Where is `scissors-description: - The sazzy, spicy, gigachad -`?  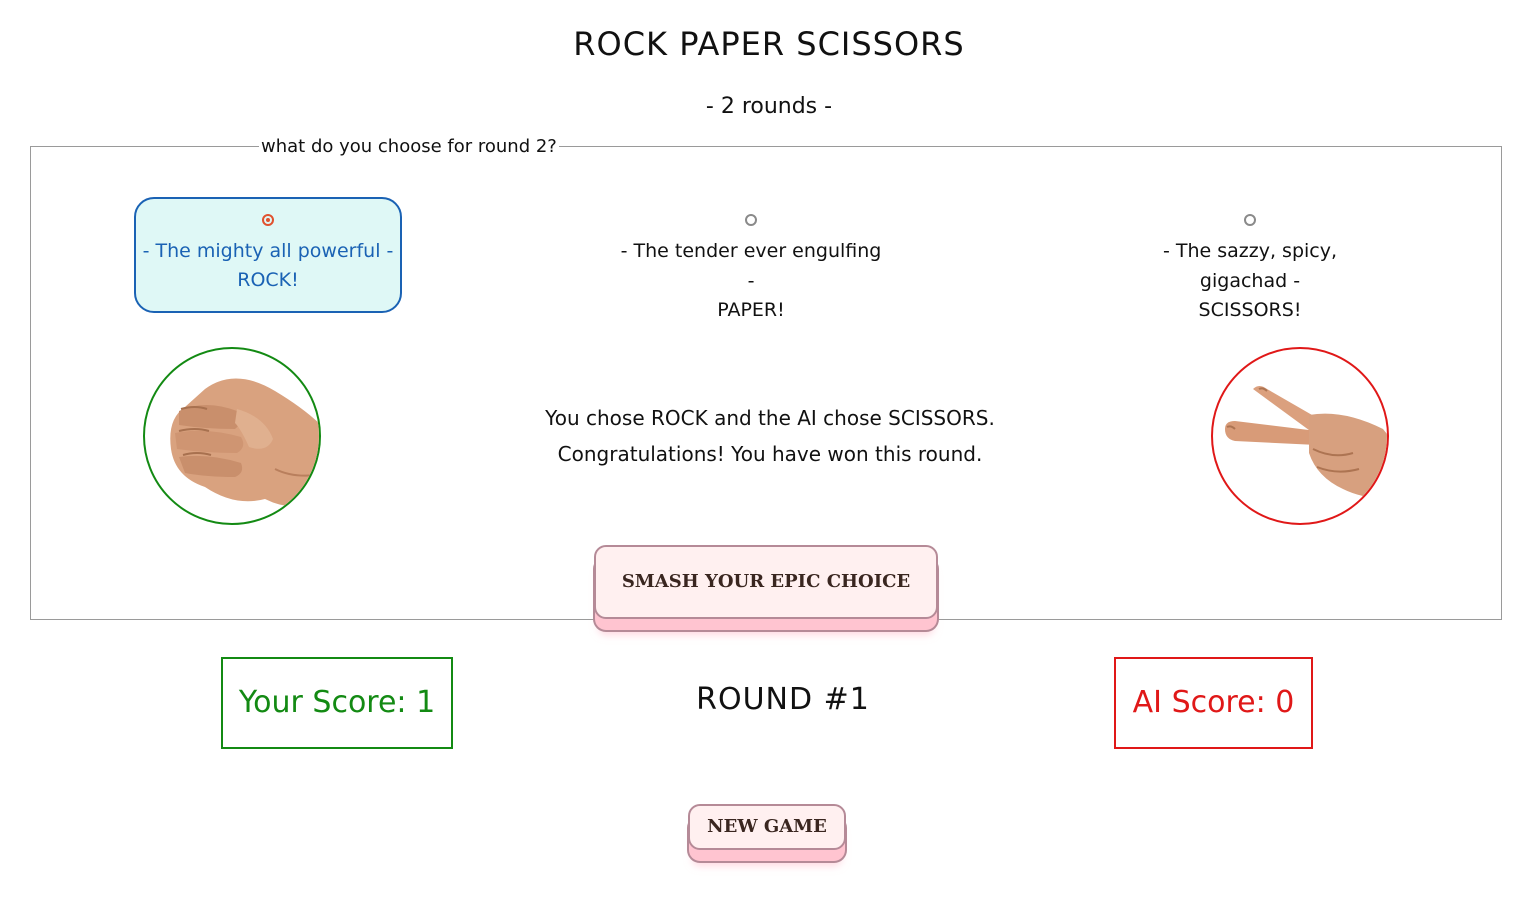 scissors-description: - The sazzy, spicy, gigachad - is located at coordinates (1250, 266).